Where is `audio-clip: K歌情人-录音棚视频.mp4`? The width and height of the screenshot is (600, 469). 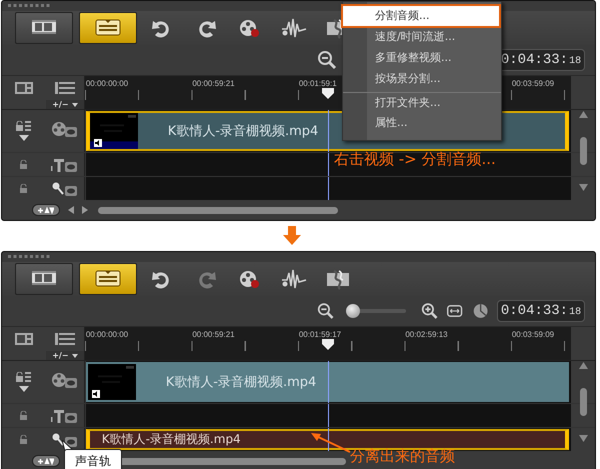 audio-clip: K歌情人-录音棚视频.mp4 is located at coordinates (328, 439).